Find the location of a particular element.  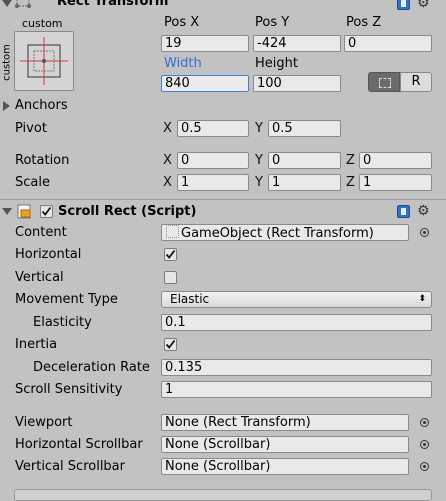

content-field: GameObject (Rect Transform) is located at coordinates (285, 232).